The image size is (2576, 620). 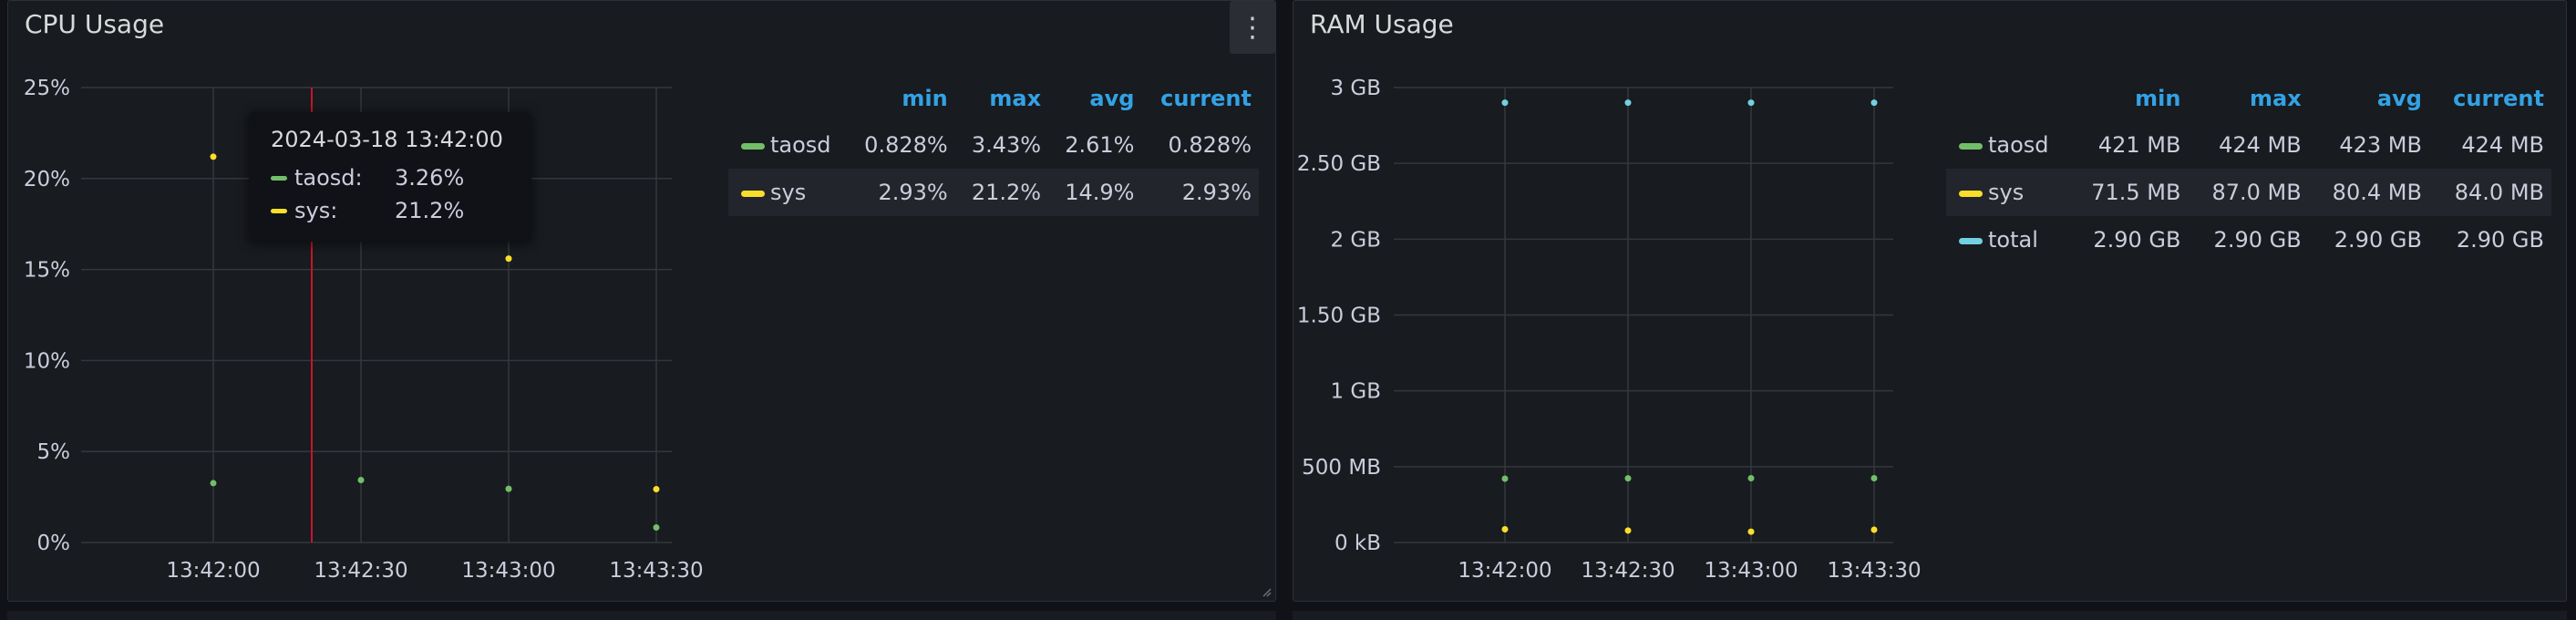 What do you see at coordinates (367, 178) in the screenshot?
I see `tooltip-row-taosd: taosd: 3.26%` at bounding box center [367, 178].